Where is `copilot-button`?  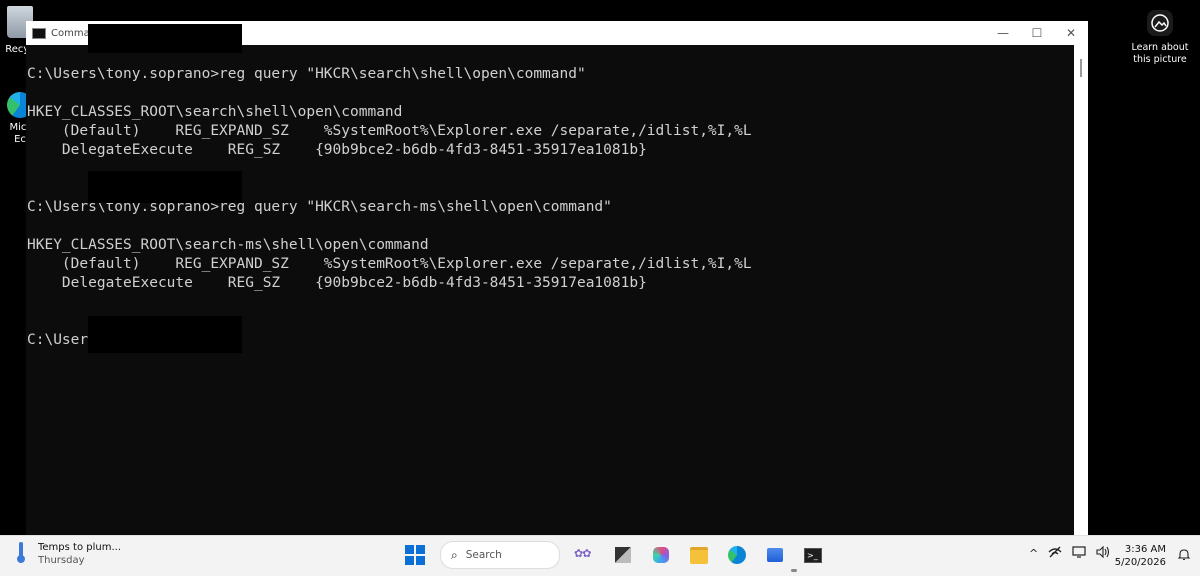 copilot-button is located at coordinates (661, 555).